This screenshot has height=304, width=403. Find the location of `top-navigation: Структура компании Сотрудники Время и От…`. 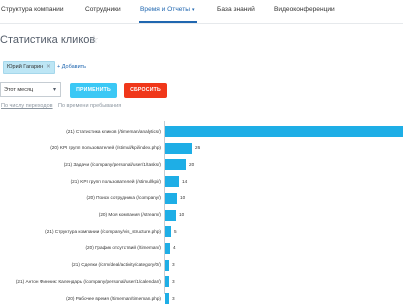

top-navigation: Структура компании Сотрудники Время и От… is located at coordinates (201, 12).